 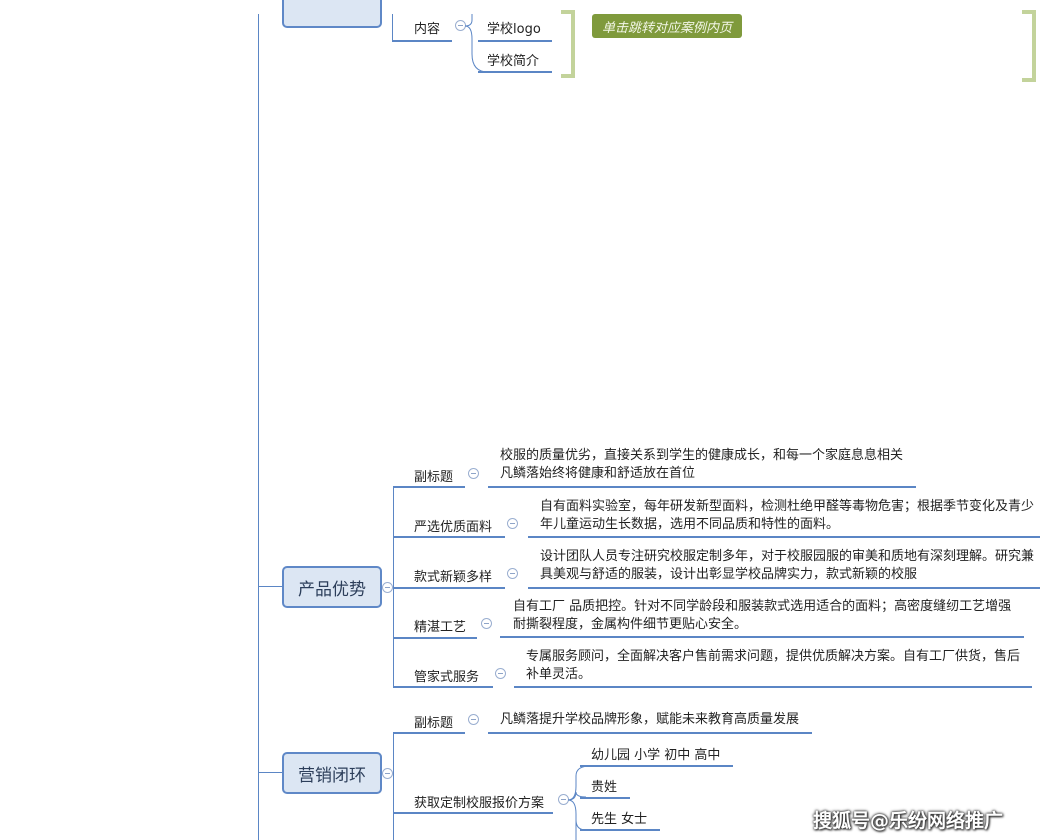 What do you see at coordinates (784, 537) in the screenshot?
I see `fabric-text-underline` at bounding box center [784, 537].